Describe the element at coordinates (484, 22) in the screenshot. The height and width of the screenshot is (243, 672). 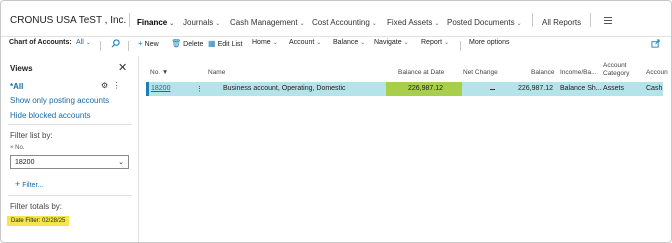
I see `nav-posted-documents: Posted Documents ⌄` at that location.